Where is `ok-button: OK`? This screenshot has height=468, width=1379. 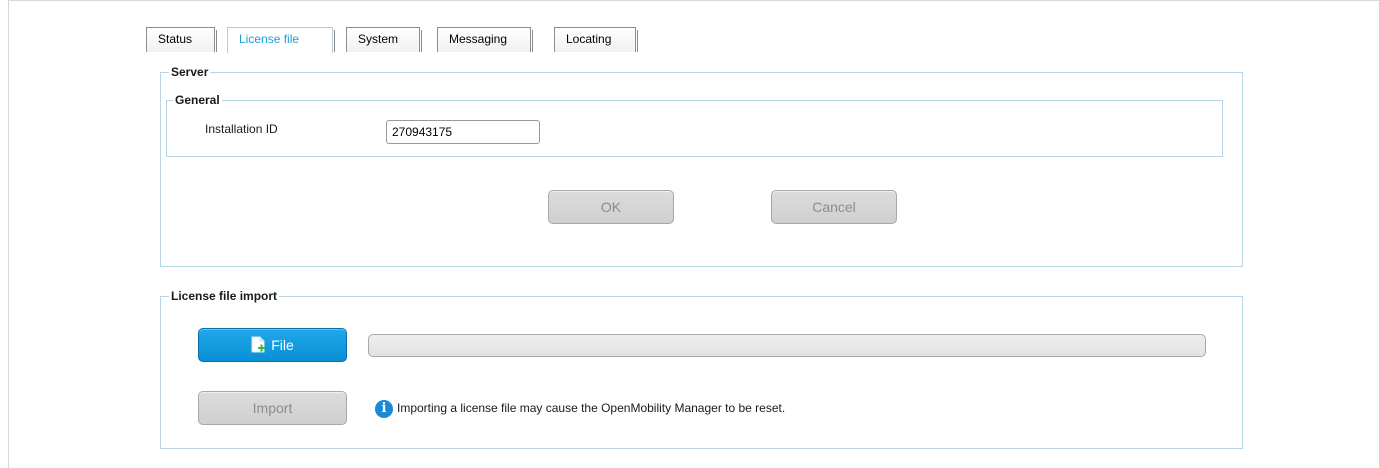 ok-button: OK is located at coordinates (611, 207).